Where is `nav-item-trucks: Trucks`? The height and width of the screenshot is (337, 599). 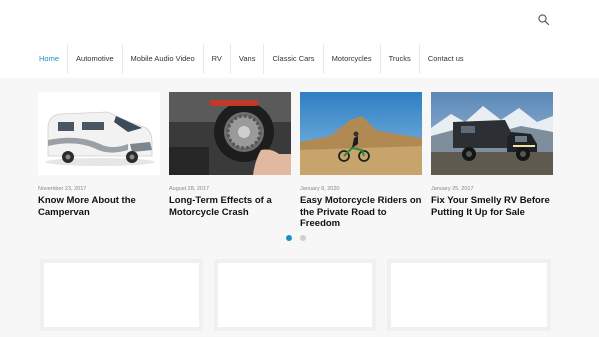
nav-item-trucks: Trucks is located at coordinates (400, 59).